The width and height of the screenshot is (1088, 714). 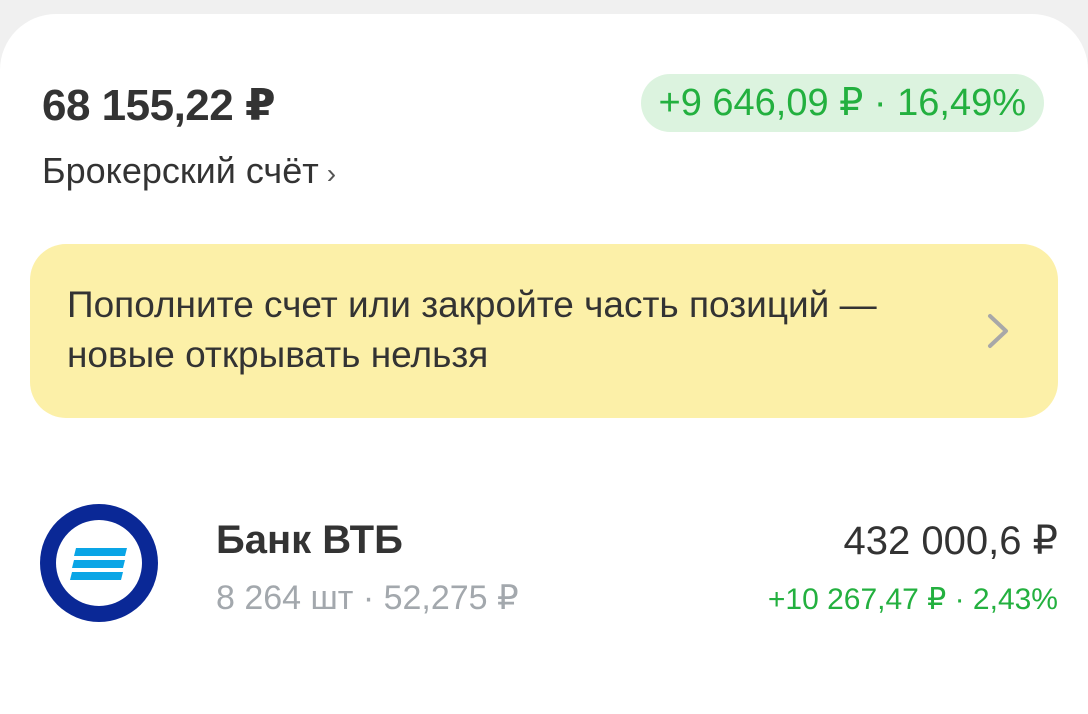 I want to click on chevron-right-icon, so click(x=998, y=331).